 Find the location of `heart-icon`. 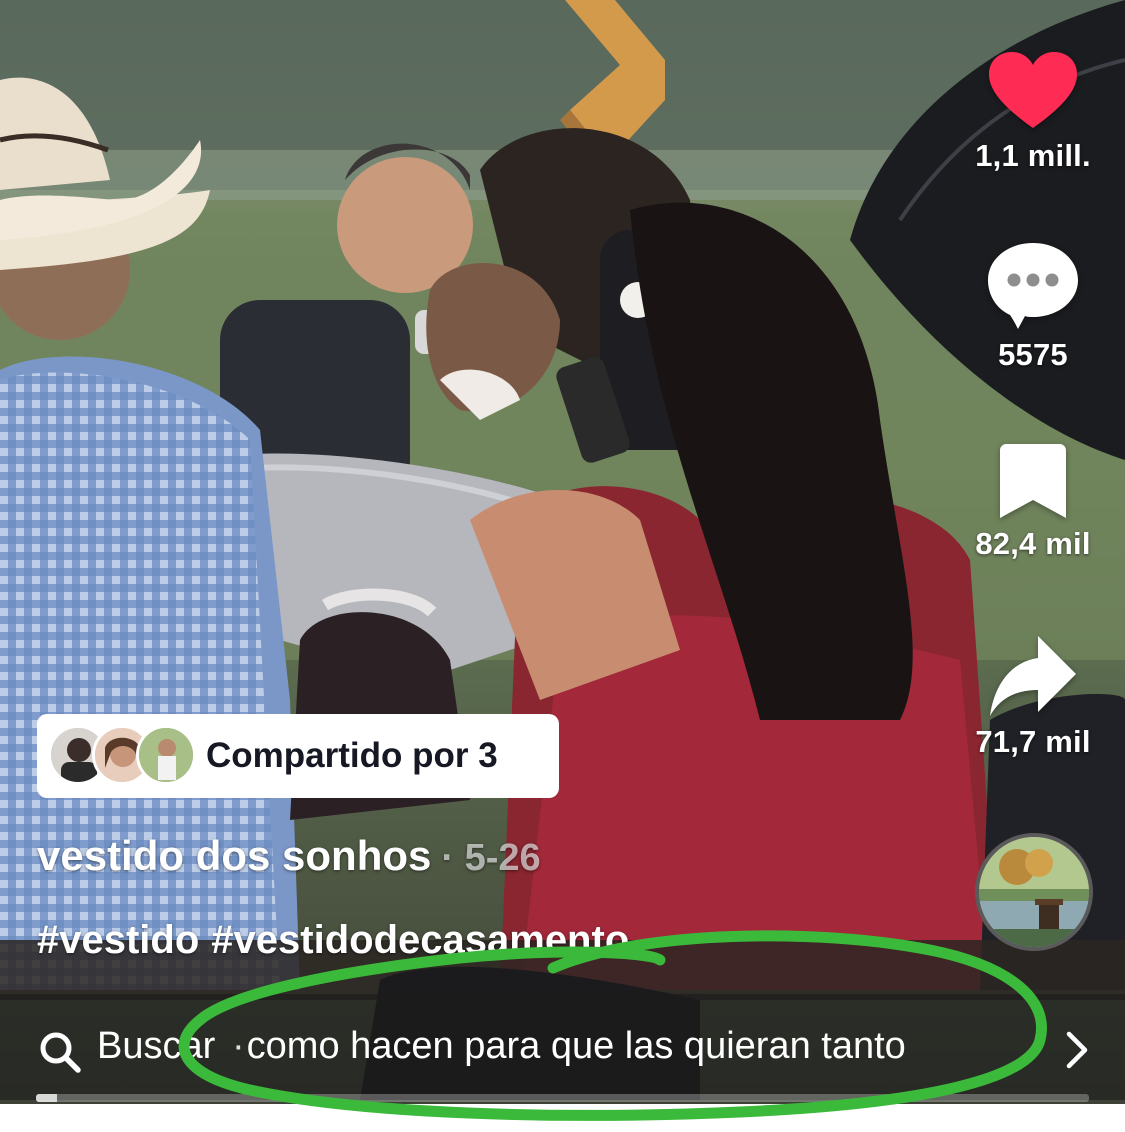

heart-icon is located at coordinates (1033, 90).